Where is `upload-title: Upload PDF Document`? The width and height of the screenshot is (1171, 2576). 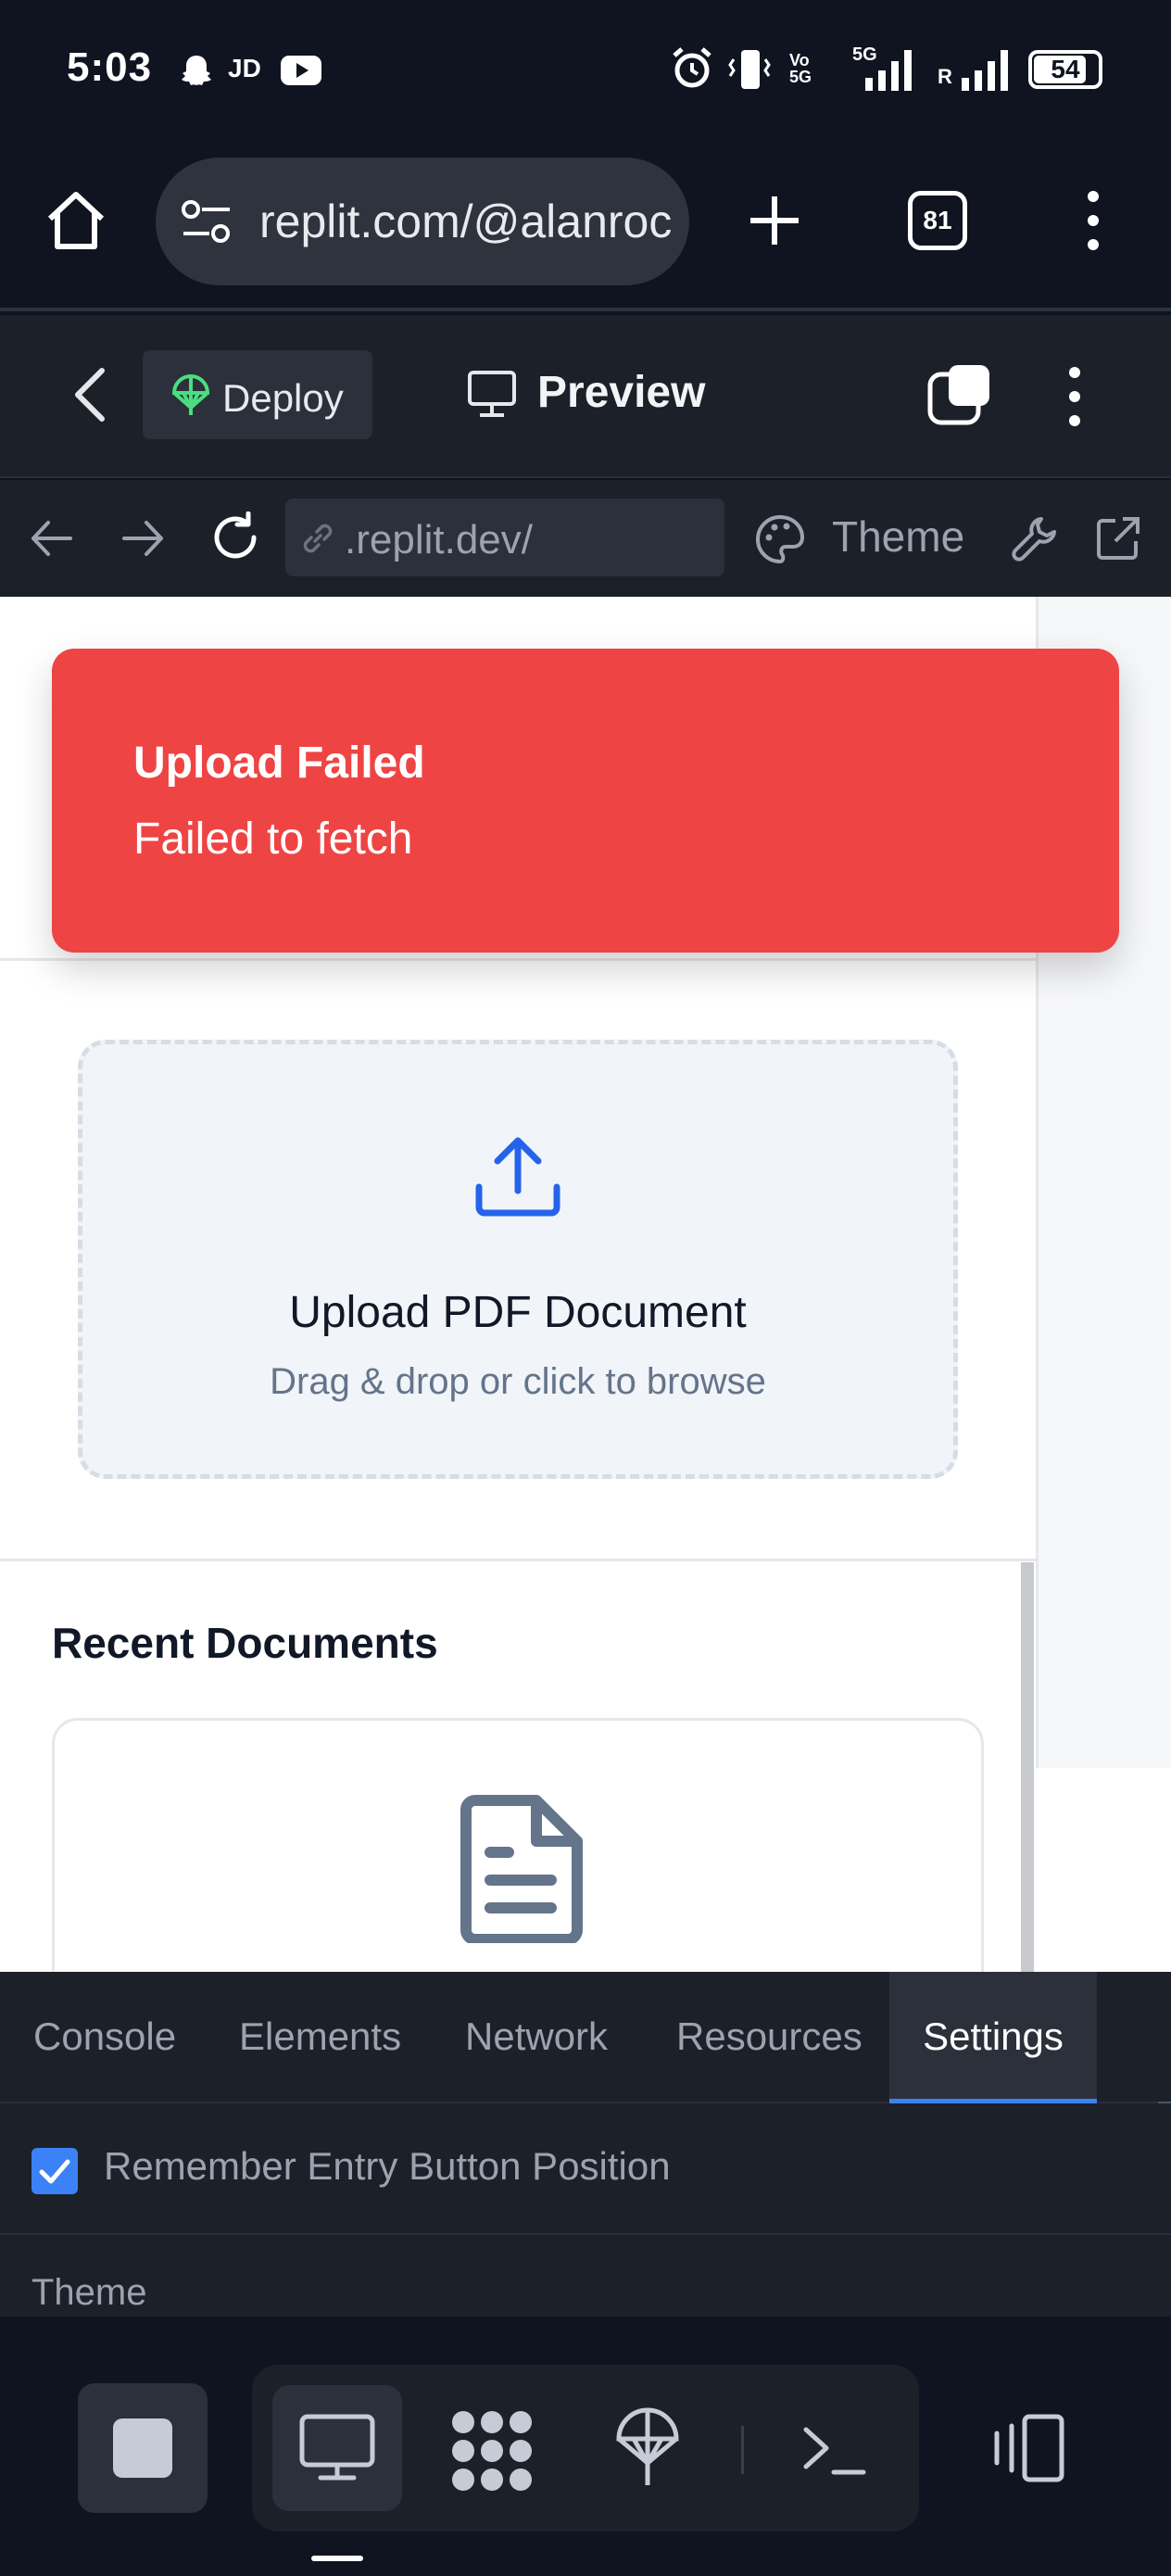 upload-title: Upload PDF Document is located at coordinates (518, 1313).